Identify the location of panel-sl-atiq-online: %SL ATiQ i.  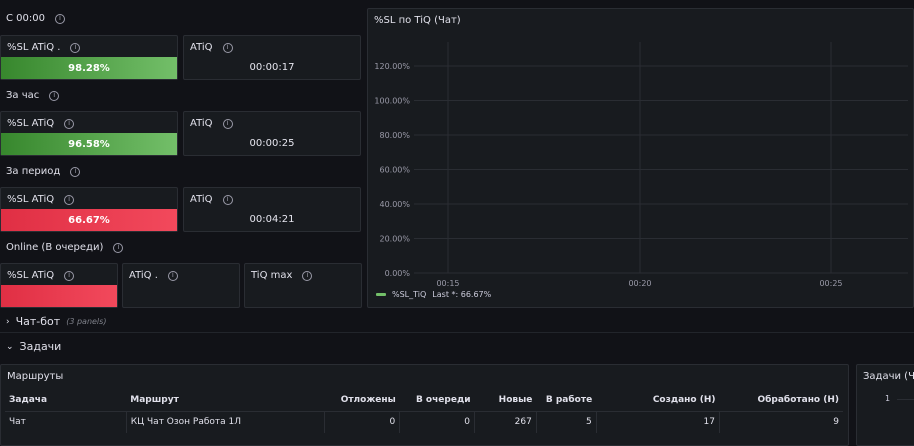
(59, 285).